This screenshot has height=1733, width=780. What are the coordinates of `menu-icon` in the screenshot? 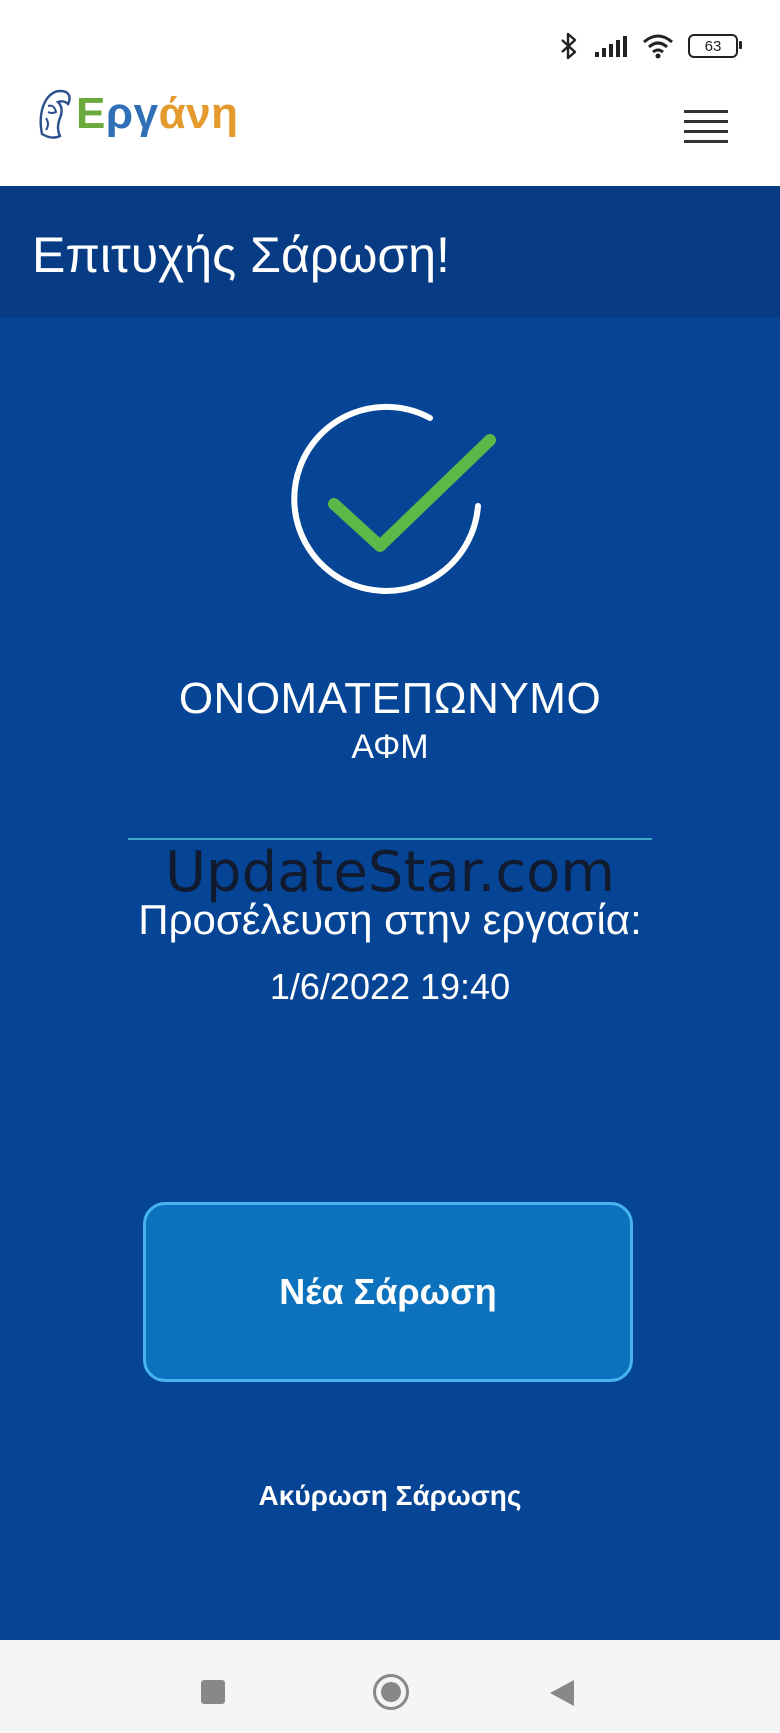 It's located at (706, 128).